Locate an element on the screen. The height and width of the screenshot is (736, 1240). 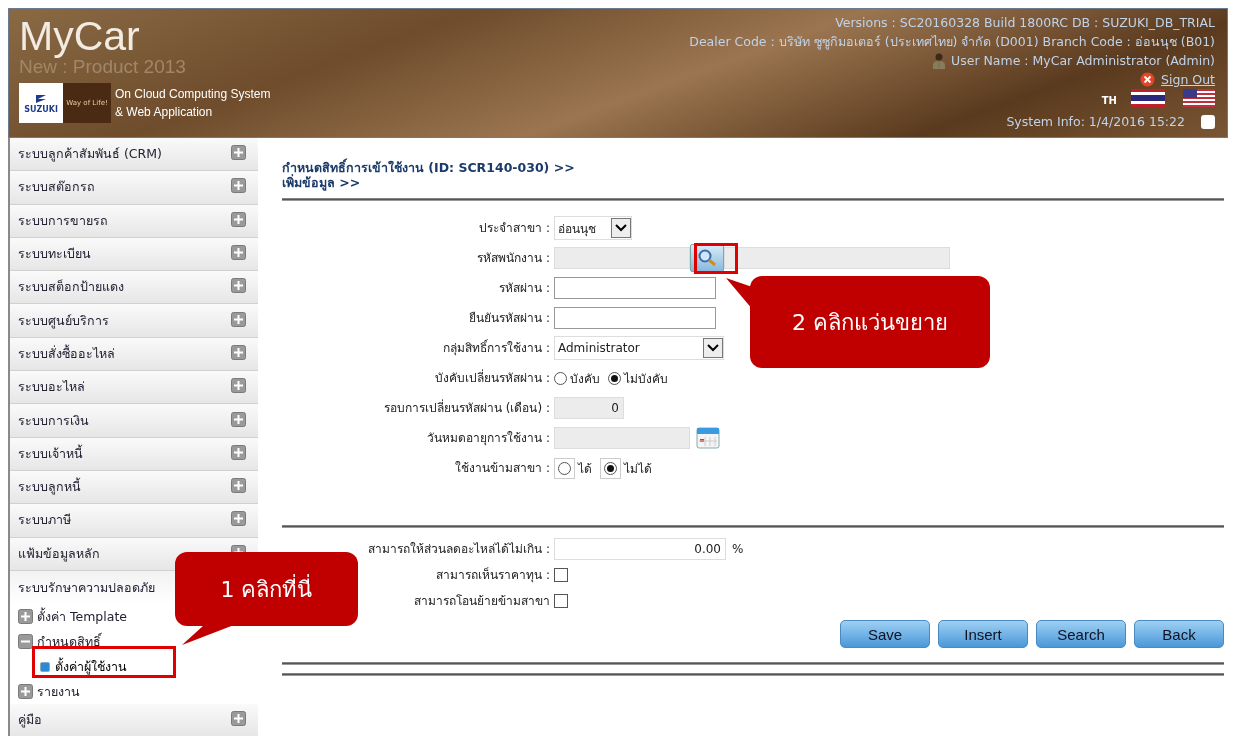
sidebar-item: ระบบภาษี is located at coordinates (134, 521).